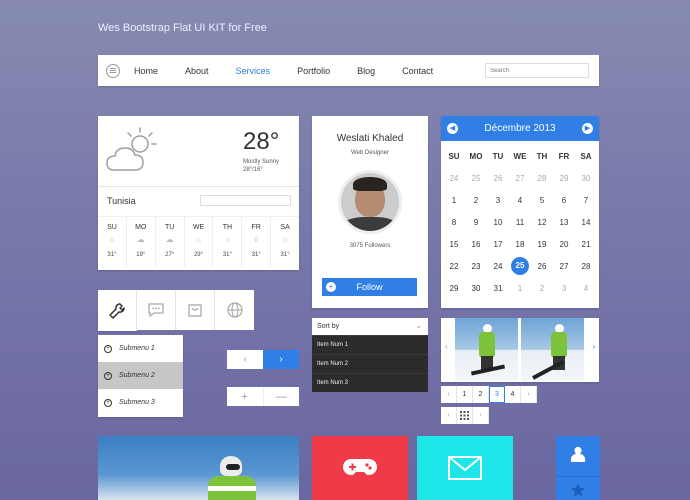 The height and width of the screenshot is (500, 690). What do you see at coordinates (285, 242) in the screenshot?
I see `forecast-day: SA ☼ 31°` at bounding box center [285, 242].